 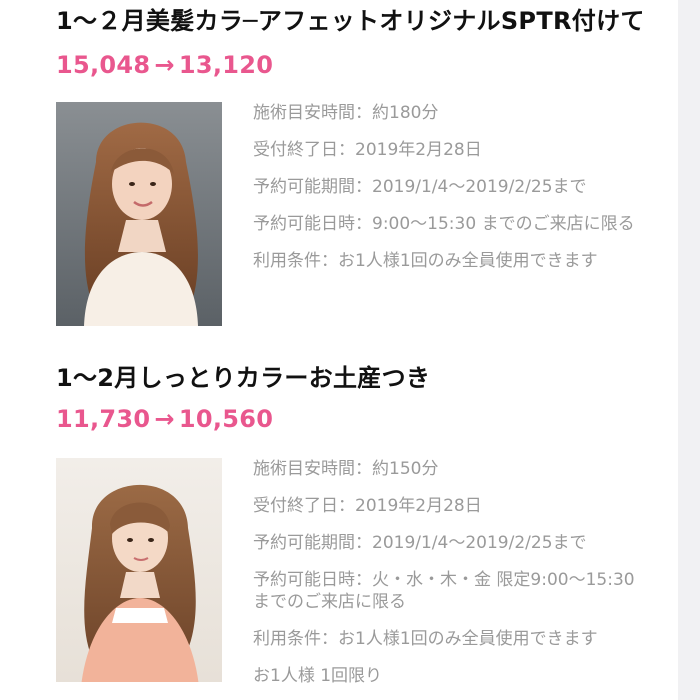 What do you see at coordinates (367, 419) in the screenshot?
I see `price-line: 11,730 → 10,560` at bounding box center [367, 419].